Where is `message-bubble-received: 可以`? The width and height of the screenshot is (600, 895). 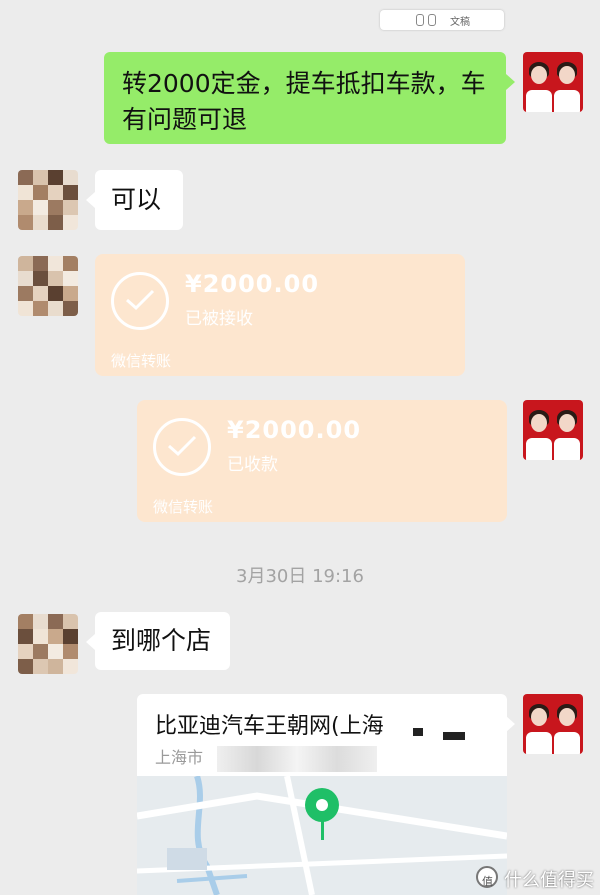 message-bubble-received: 可以 is located at coordinates (139, 200).